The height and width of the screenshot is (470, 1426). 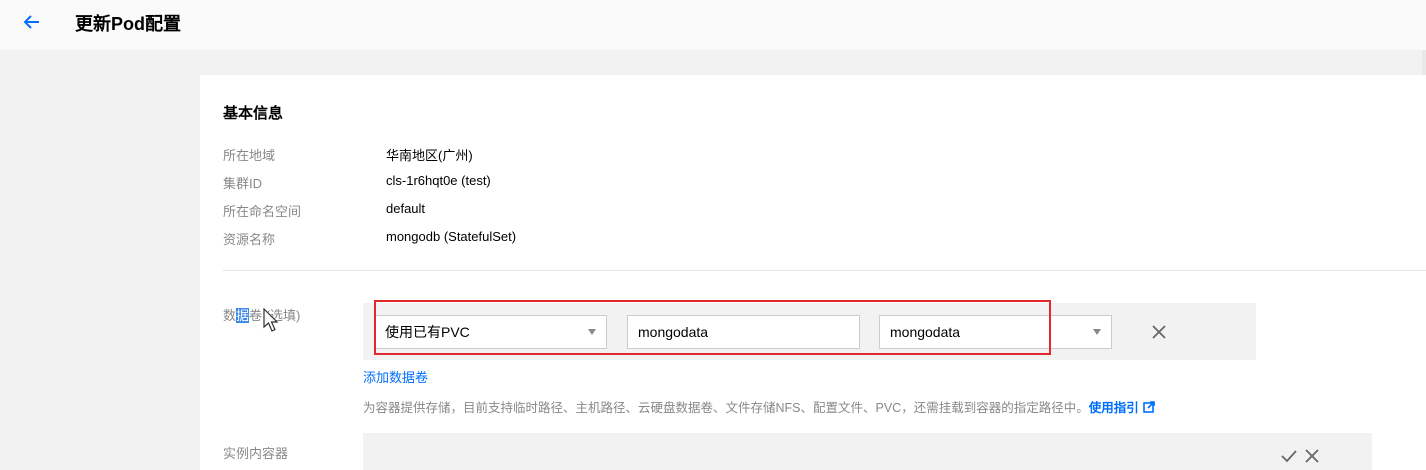 What do you see at coordinates (995, 332) in the screenshot?
I see `pvc-select: mongodata` at bounding box center [995, 332].